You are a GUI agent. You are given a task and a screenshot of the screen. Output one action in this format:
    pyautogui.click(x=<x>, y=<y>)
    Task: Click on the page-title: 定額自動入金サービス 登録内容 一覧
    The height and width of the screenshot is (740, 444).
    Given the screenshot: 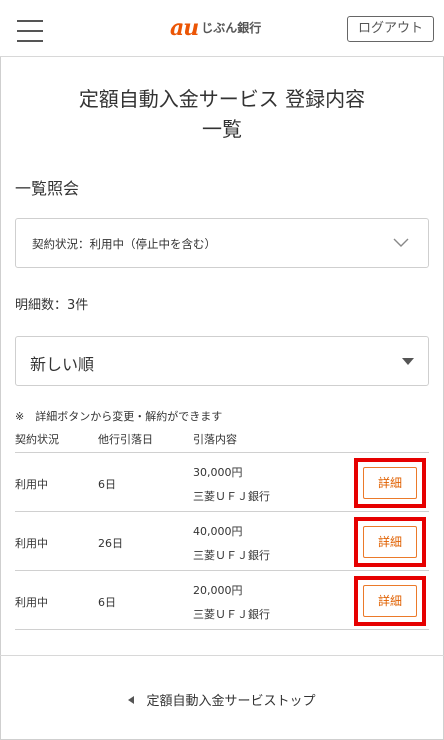 What is the action you would take?
    pyautogui.click(x=222, y=114)
    